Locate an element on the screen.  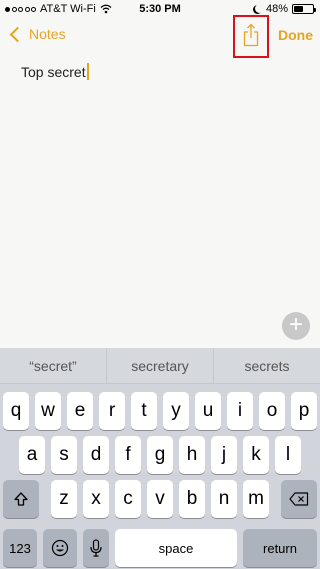
key-e: e is located at coordinates (80, 411).